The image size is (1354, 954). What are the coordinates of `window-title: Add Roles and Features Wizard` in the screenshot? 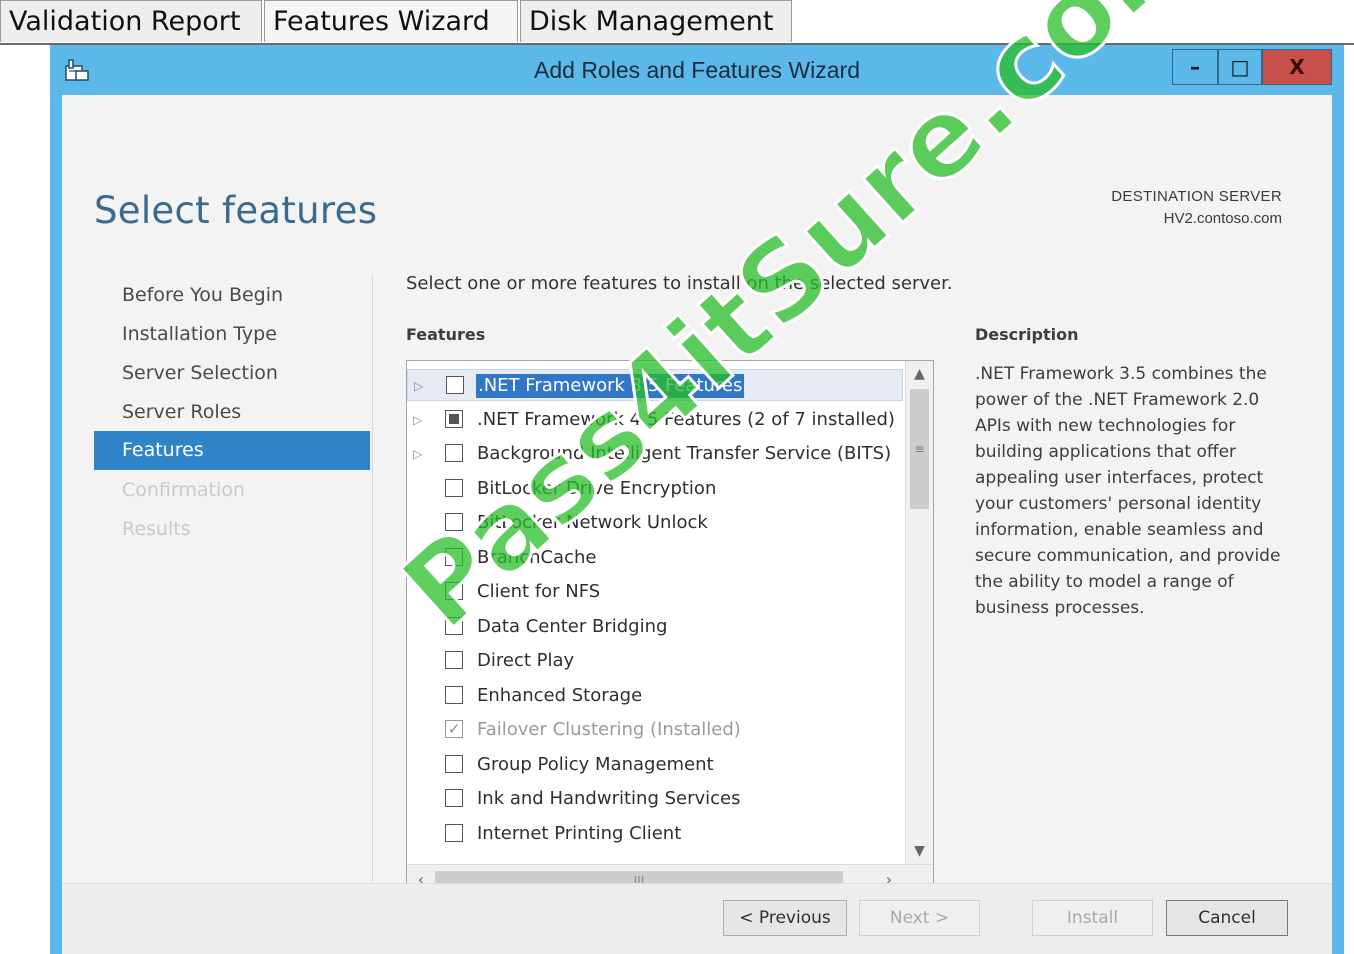 It's located at (697, 70).